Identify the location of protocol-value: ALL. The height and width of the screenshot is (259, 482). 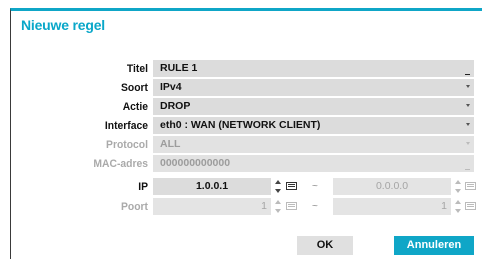
(170, 144).